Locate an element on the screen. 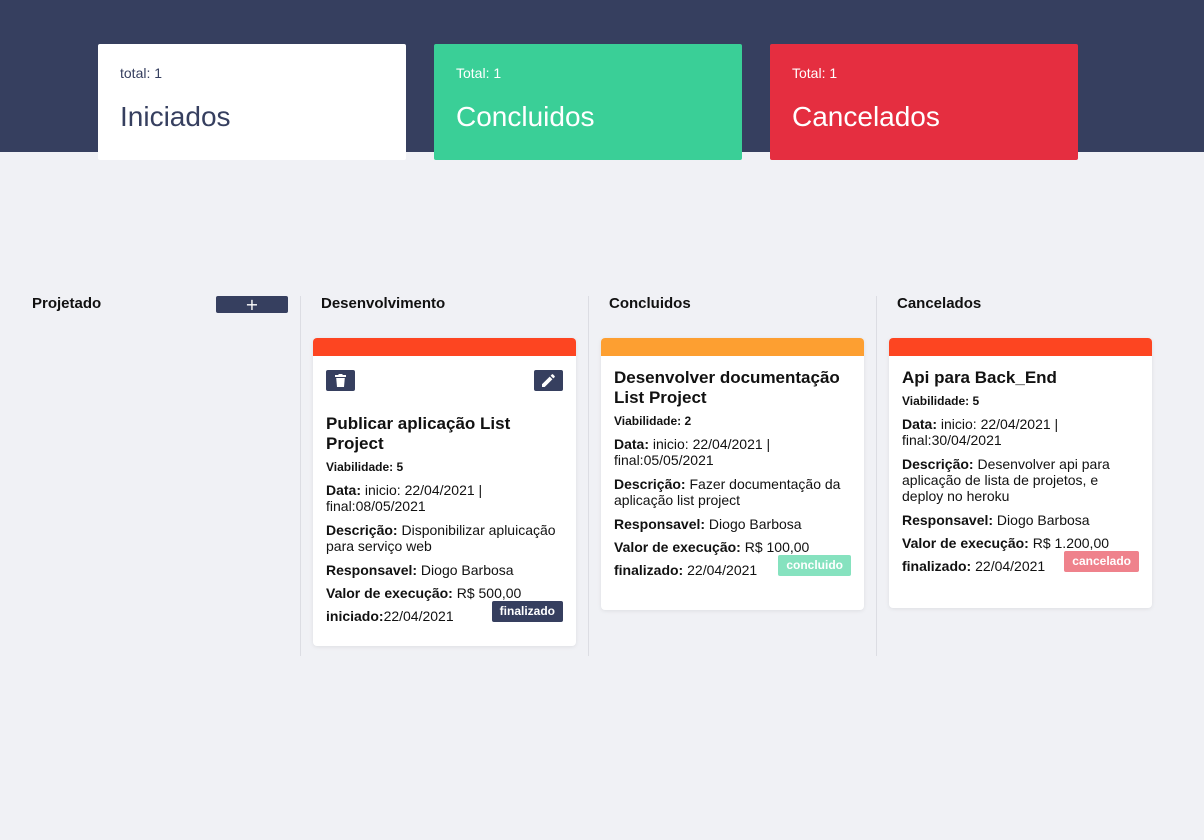 The width and height of the screenshot is (1204, 840). summary-cancelled-title: Cancelados is located at coordinates (866, 116).